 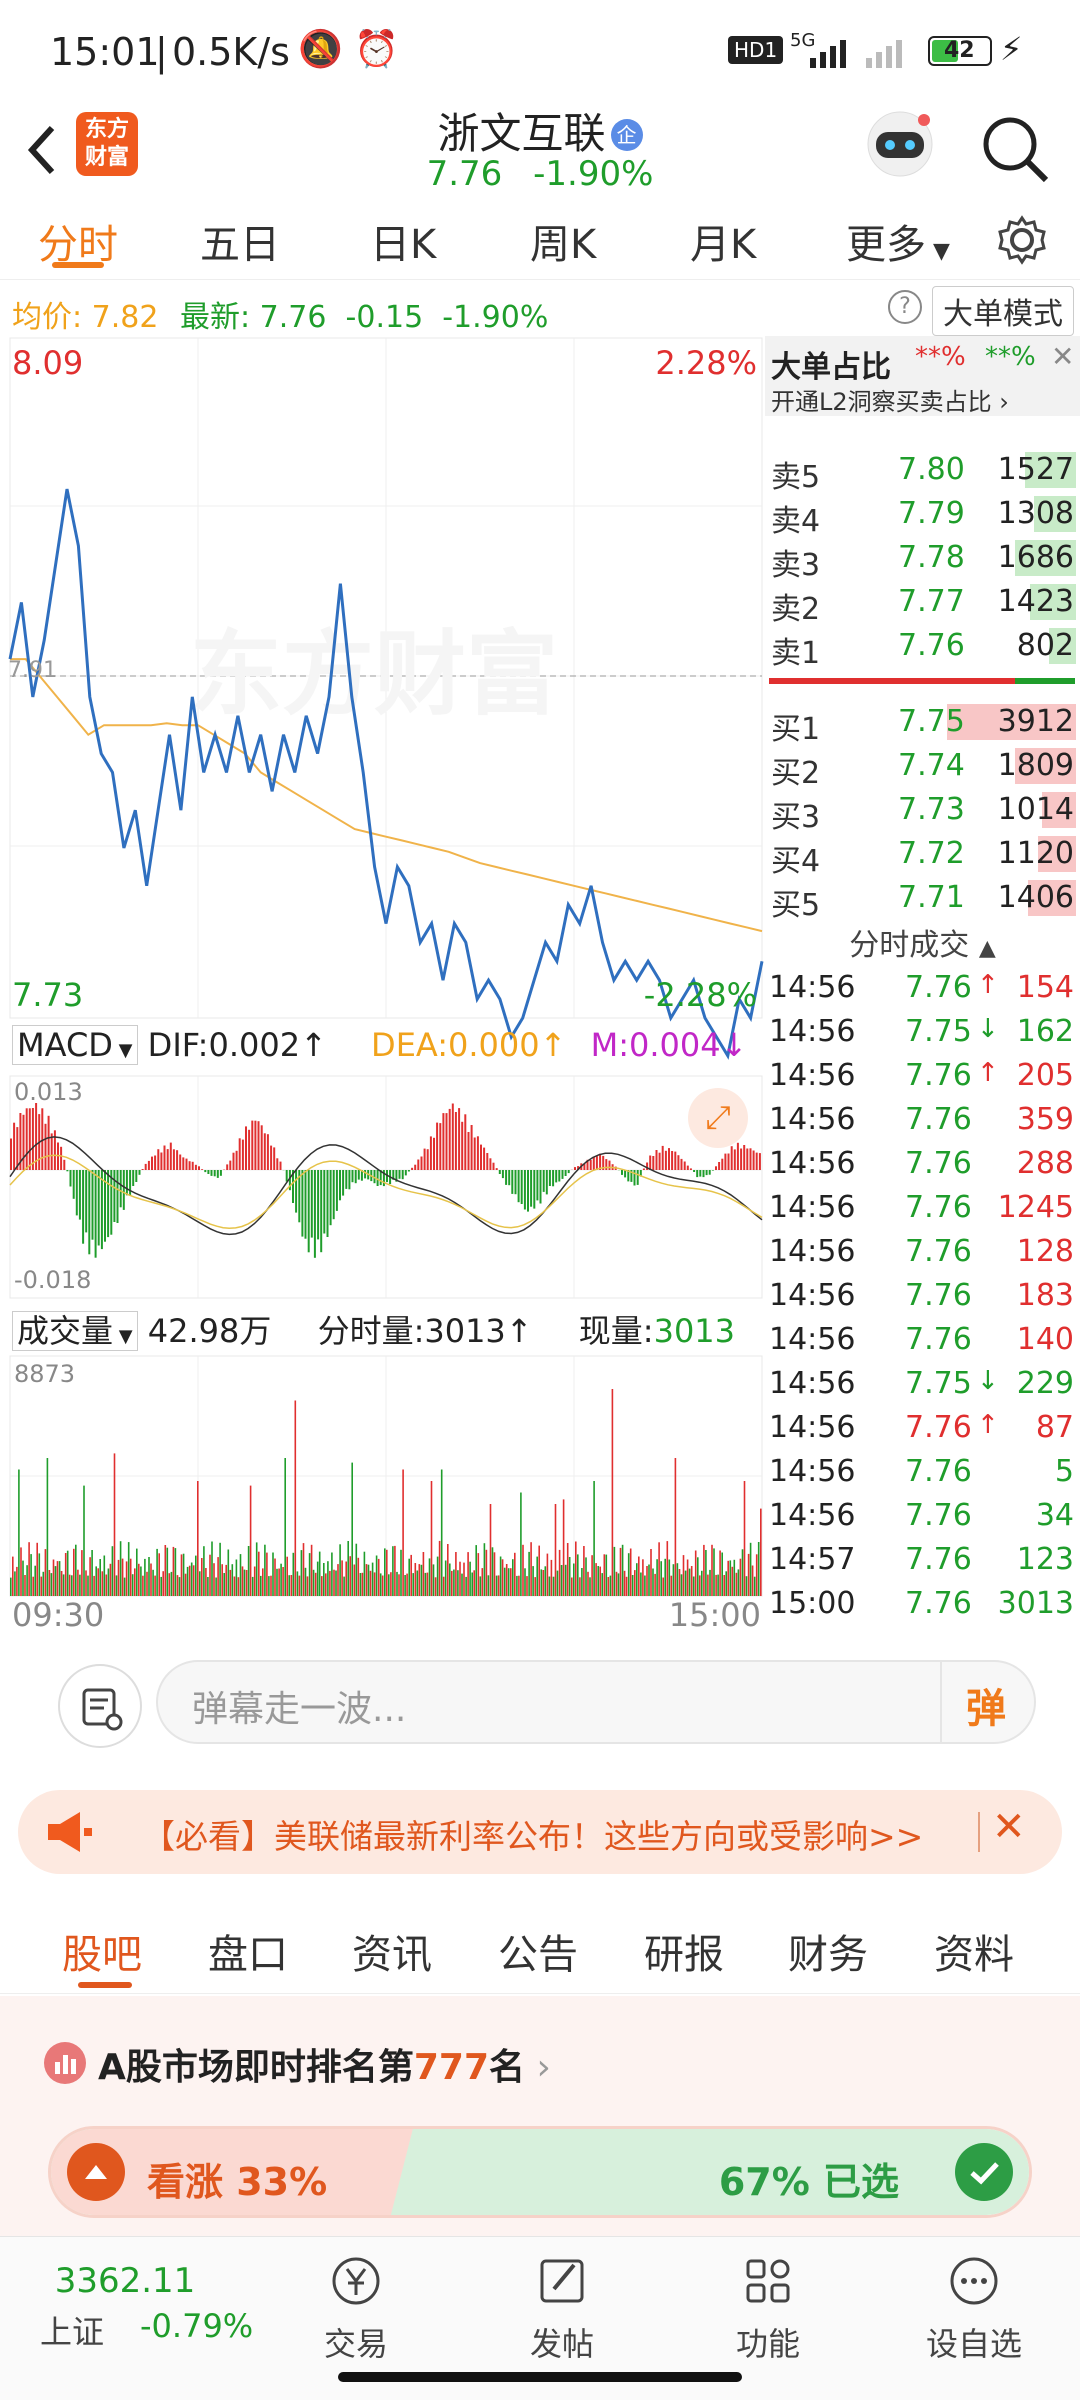 What do you see at coordinates (125, 2281) in the screenshot?
I see `index-quote: 3362.11` at bounding box center [125, 2281].